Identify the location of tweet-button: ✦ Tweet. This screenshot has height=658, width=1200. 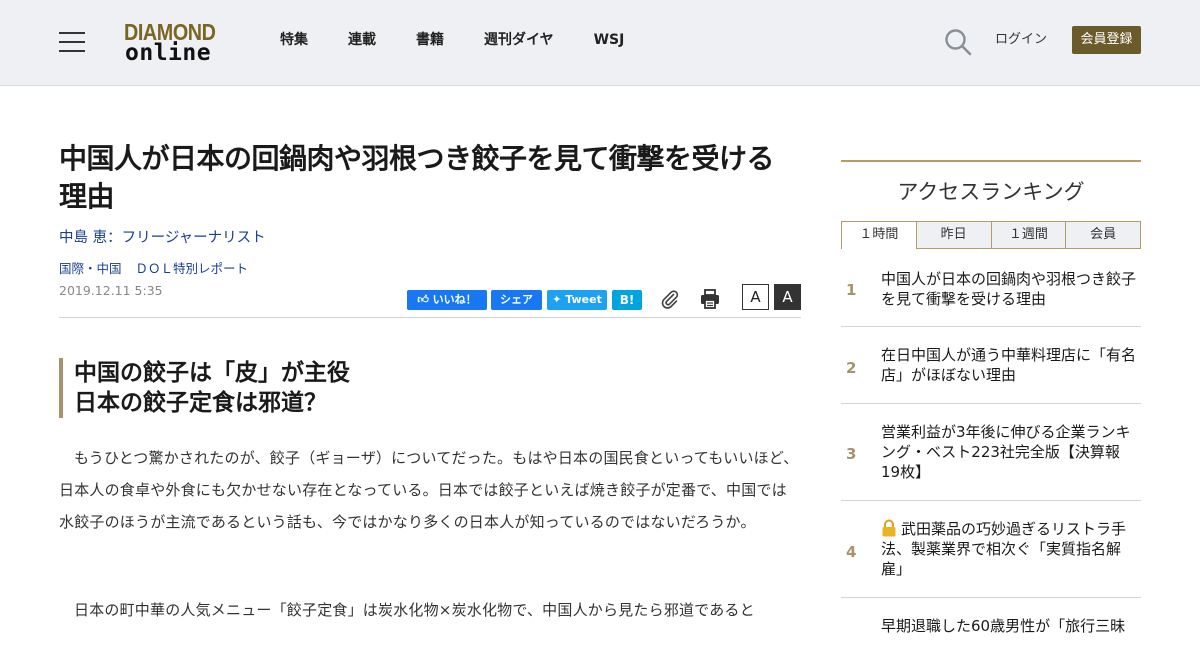
(577, 300).